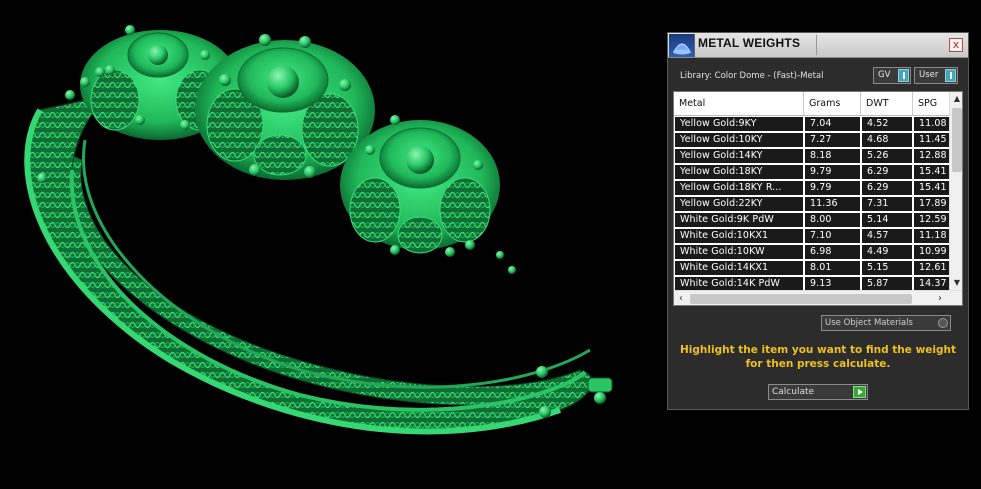  What do you see at coordinates (887, 283) in the screenshot?
I see `table-cell: 5.87` at bounding box center [887, 283].